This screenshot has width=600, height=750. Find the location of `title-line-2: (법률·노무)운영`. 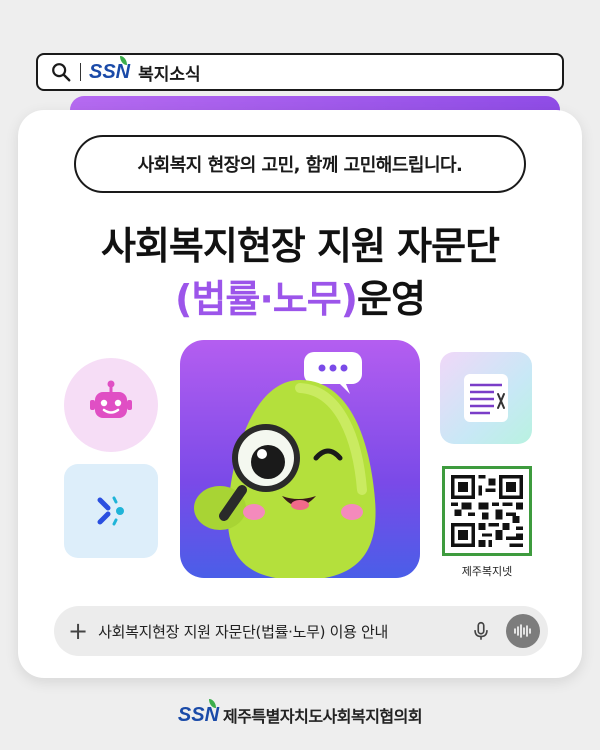

title-line-2: (법률·노무)운영 is located at coordinates (300, 295).